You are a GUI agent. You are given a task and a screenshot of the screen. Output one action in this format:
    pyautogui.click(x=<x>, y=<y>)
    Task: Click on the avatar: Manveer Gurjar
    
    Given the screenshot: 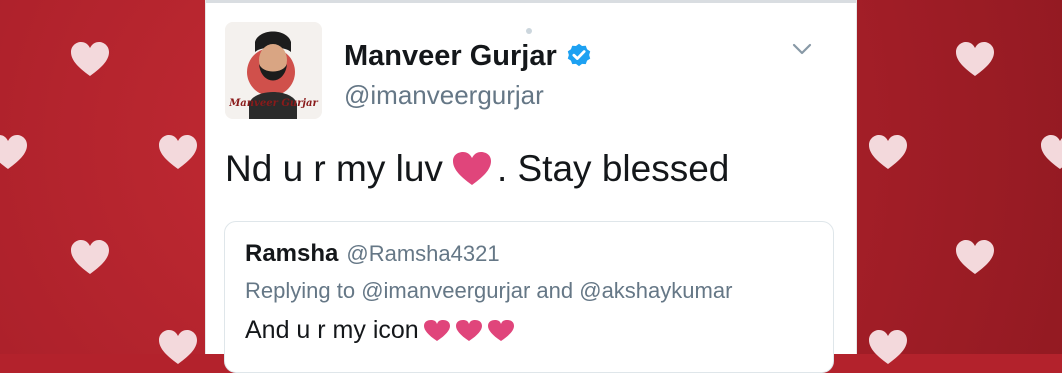 What is the action you would take?
    pyautogui.click(x=273, y=70)
    